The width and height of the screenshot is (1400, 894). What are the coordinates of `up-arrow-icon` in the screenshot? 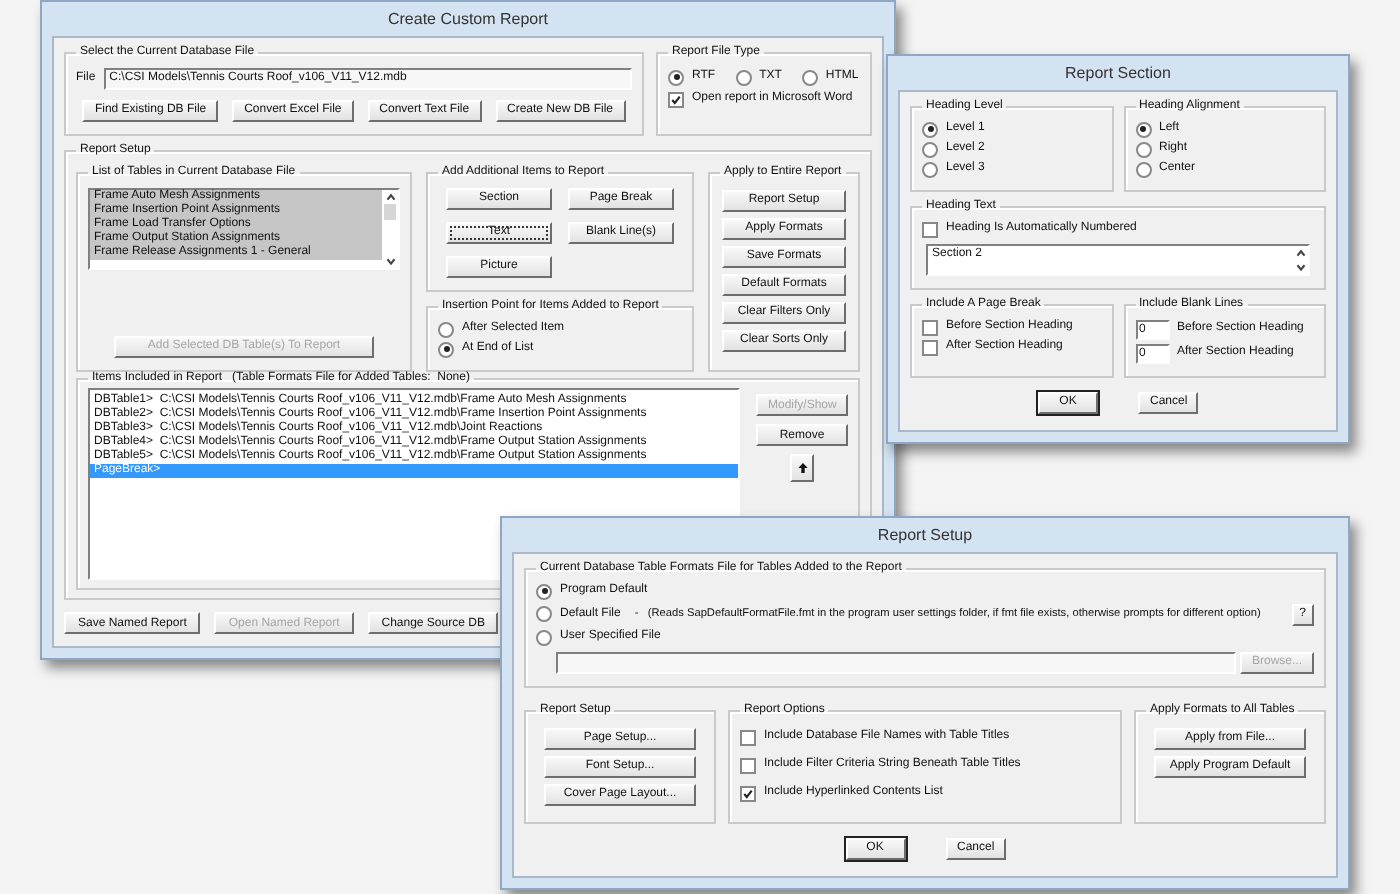 It's located at (802, 468).